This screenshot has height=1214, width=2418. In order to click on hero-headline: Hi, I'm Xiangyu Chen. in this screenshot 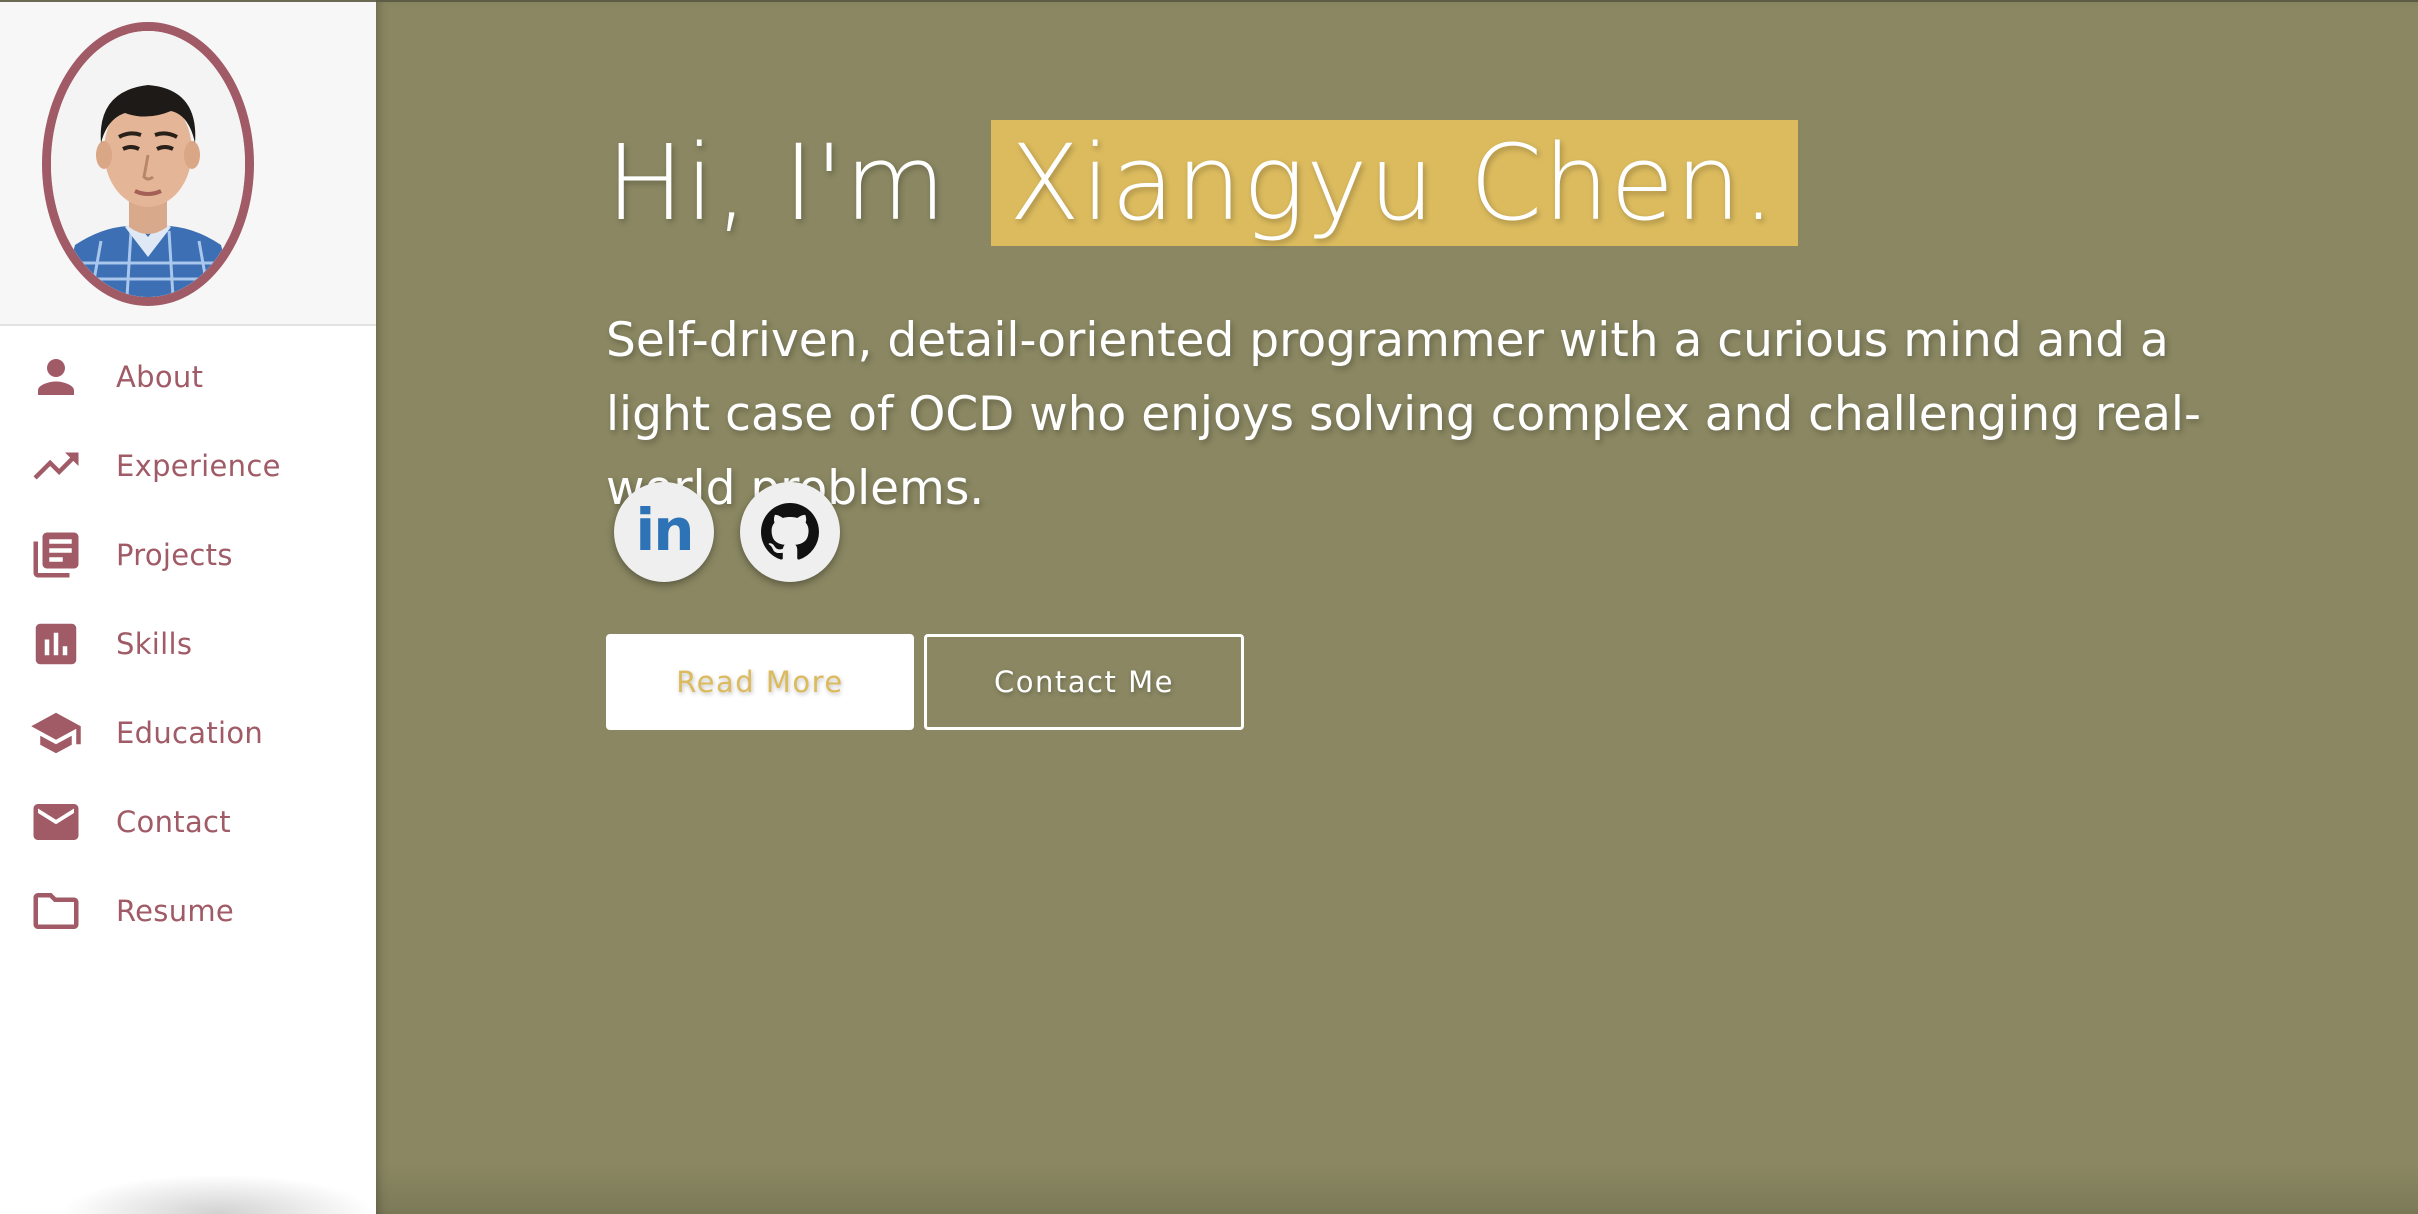, I will do `click(1202, 183)`.